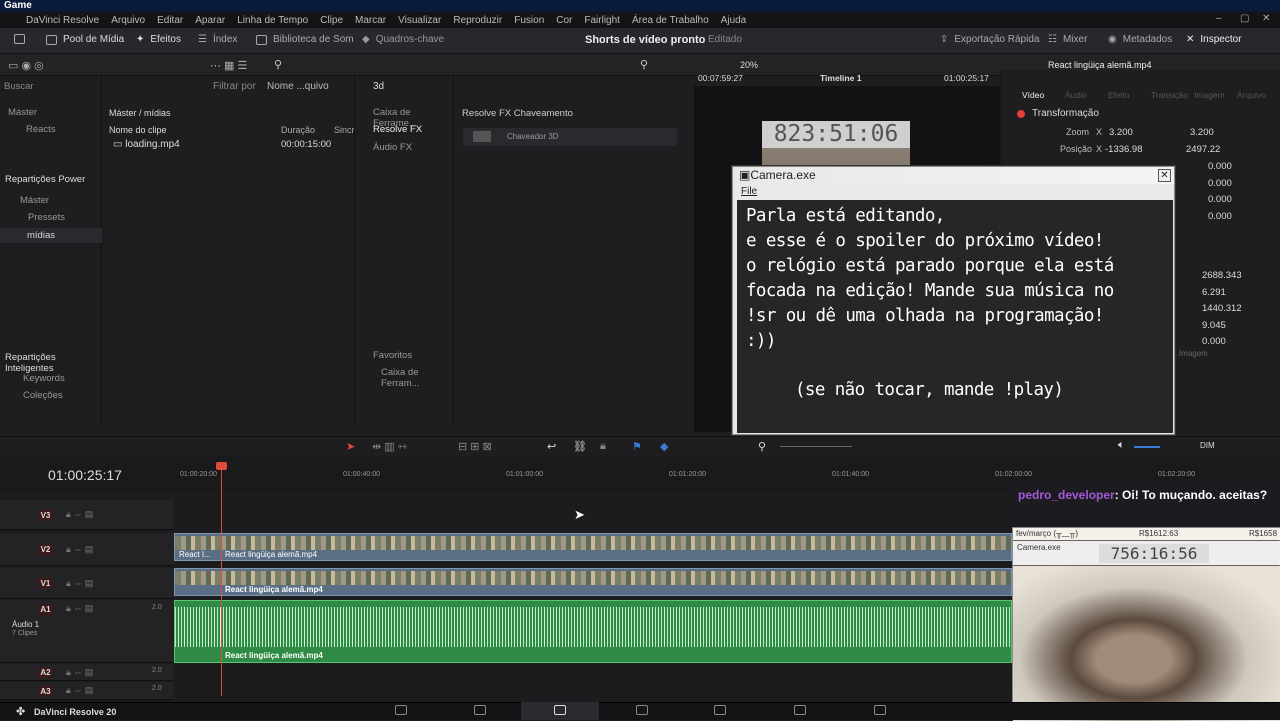 The height and width of the screenshot is (721, 1280). I want to click on index-button: ☰ Índex, so click(217, 39).